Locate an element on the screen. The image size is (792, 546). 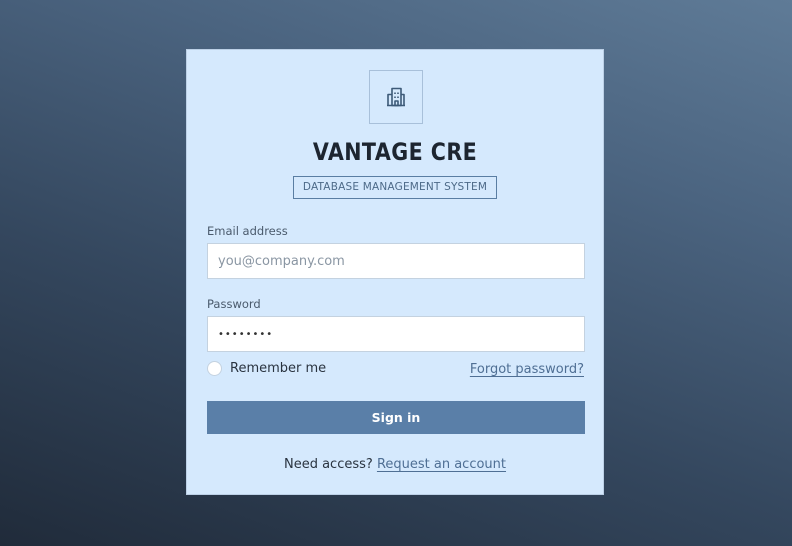
password-field is located at coordinates (396, 334).